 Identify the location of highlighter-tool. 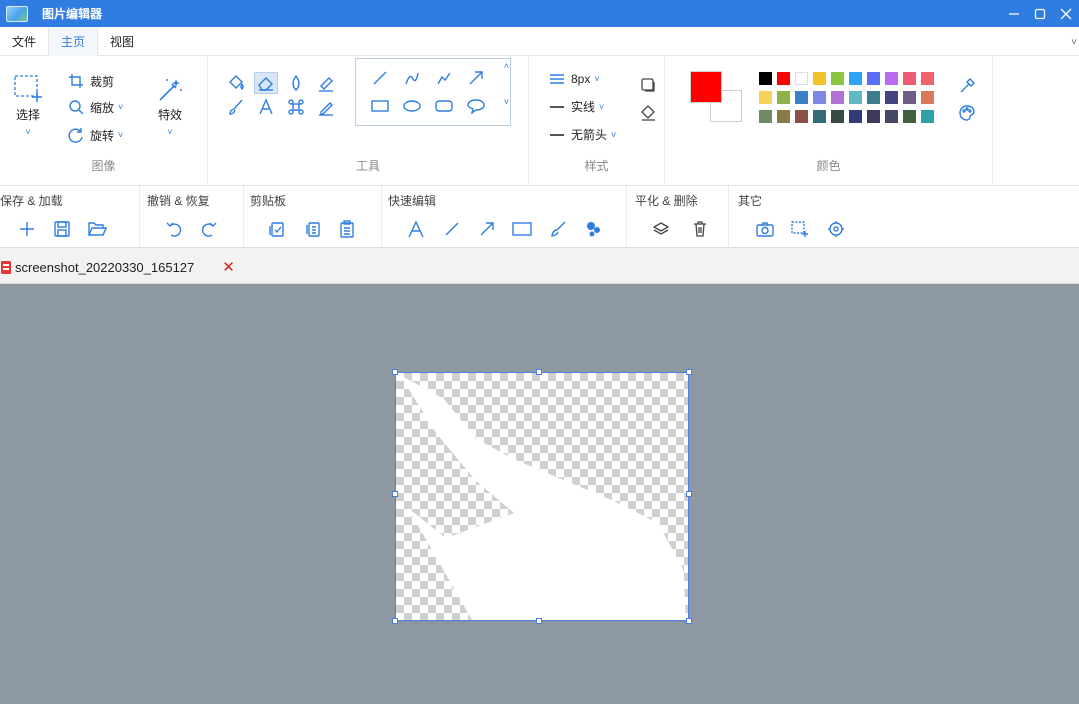
(326, 83).